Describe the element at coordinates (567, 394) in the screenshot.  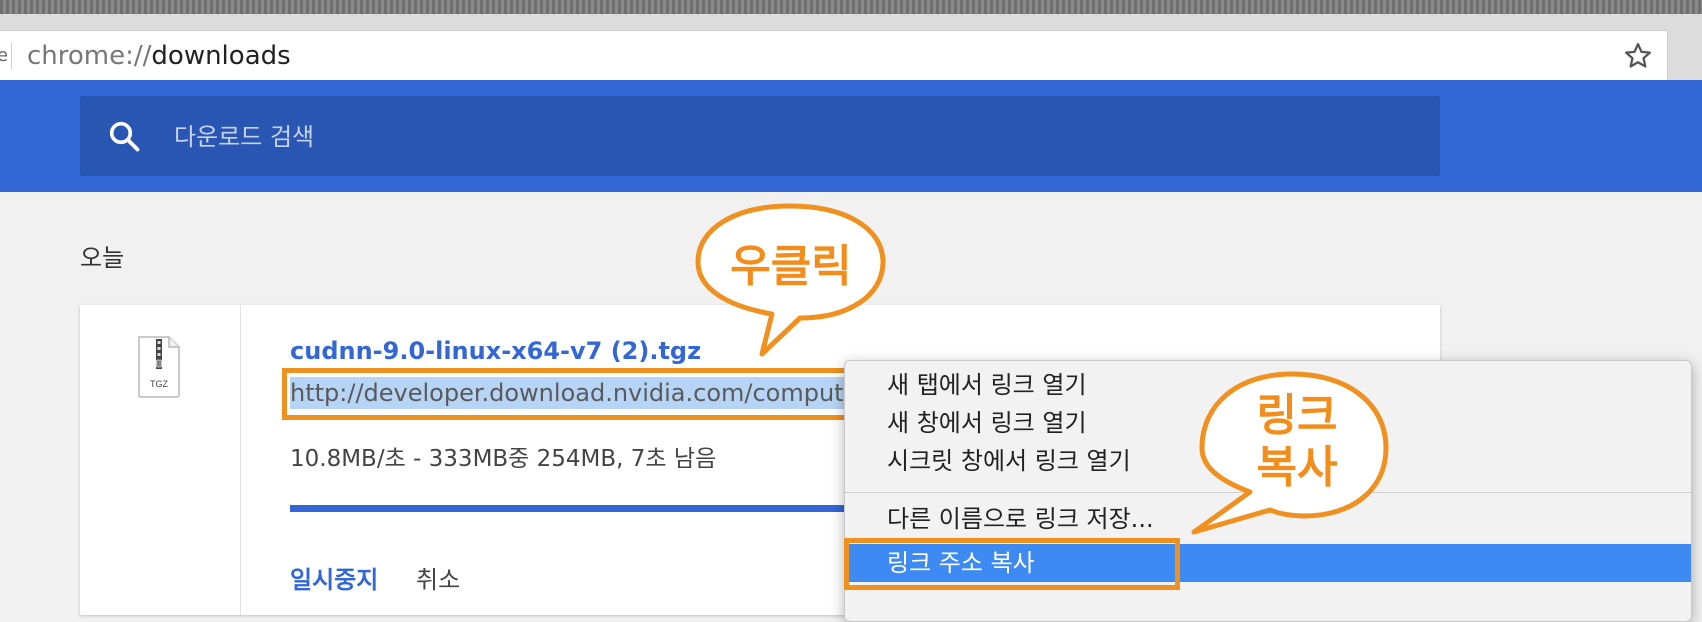
I see `url-highlight-annotation` at that location.